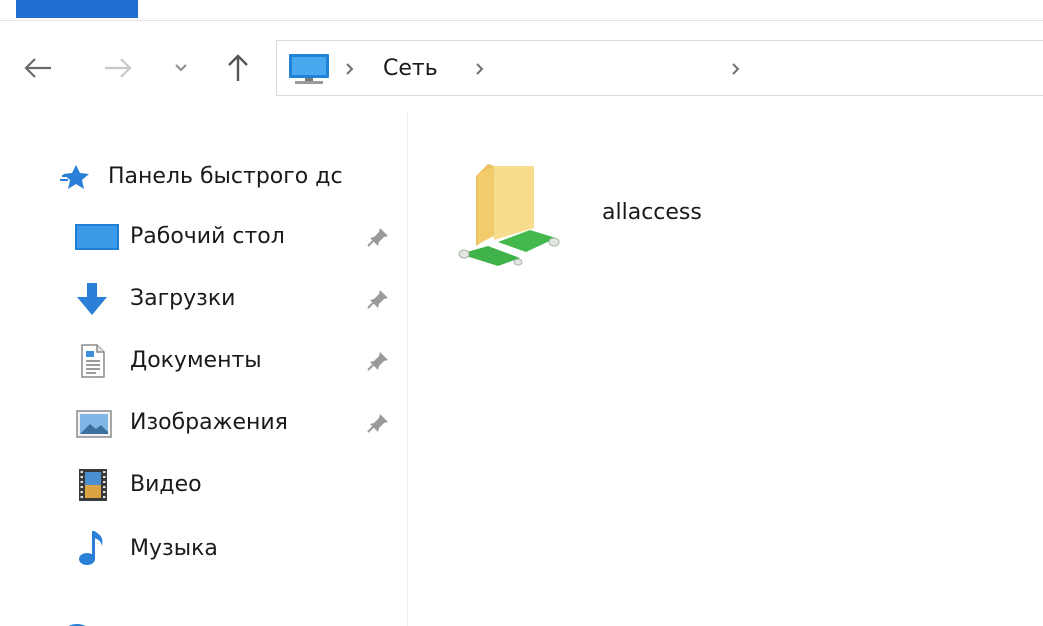 The width and height of the screenshot is (1043, 626). Describe the element at coordinates (92, 547) in the screenshot. I see `music-icon` at that location.